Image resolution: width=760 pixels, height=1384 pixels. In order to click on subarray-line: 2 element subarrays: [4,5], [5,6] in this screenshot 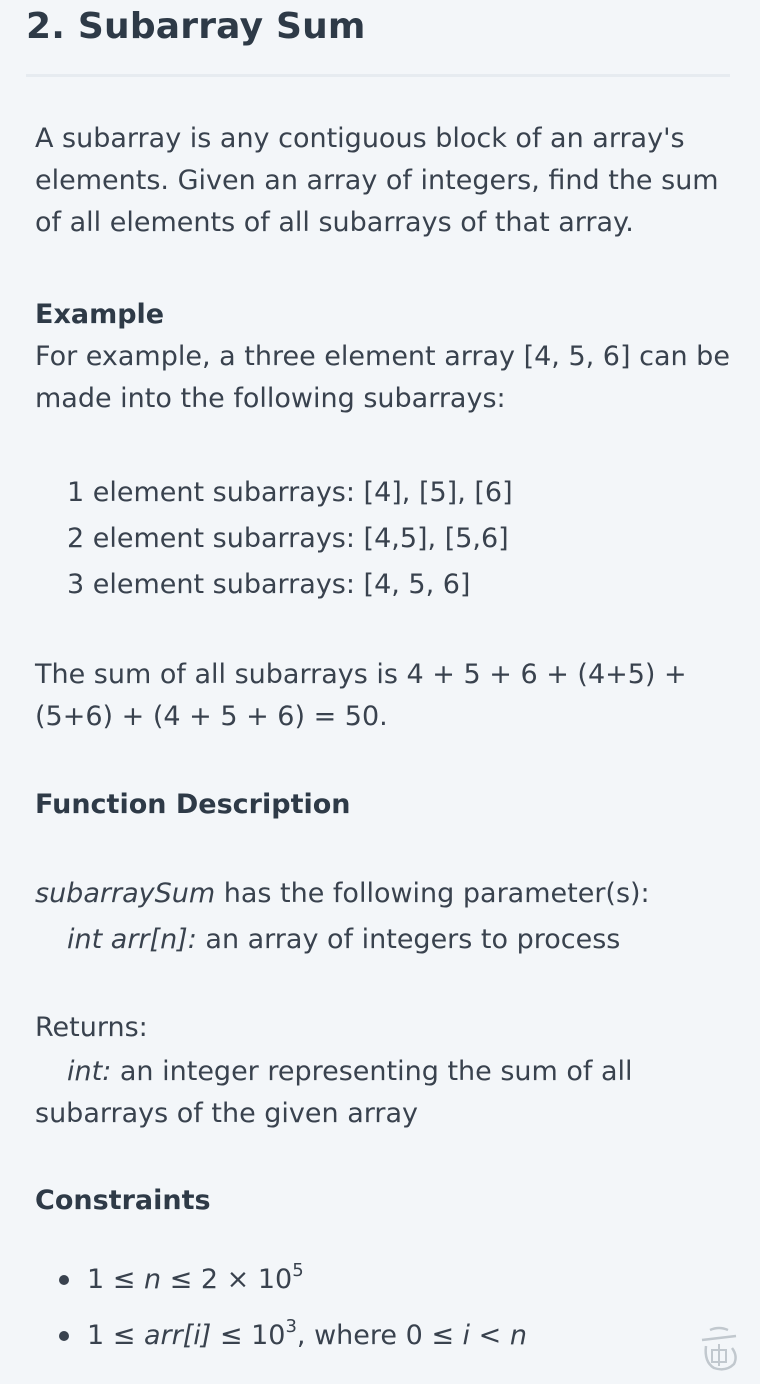, I will do `click(288, 538)`.